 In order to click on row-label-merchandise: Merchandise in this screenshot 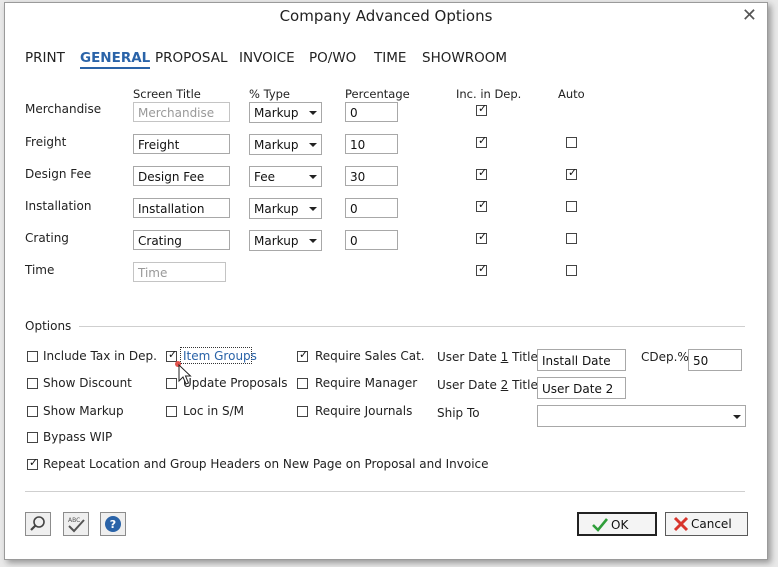, I will do `click(63, 109)`.